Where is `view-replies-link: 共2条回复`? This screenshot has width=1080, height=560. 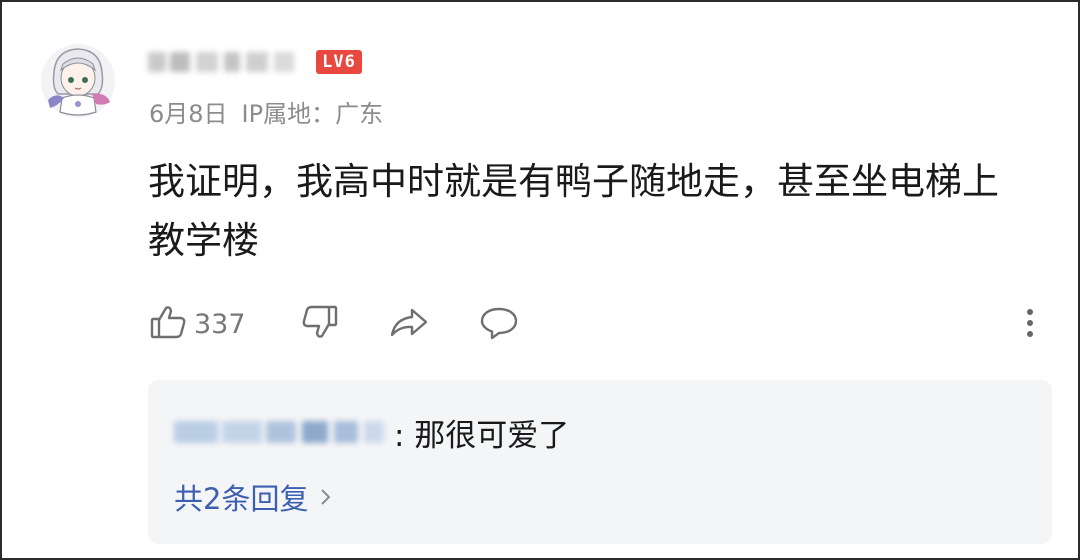
view-replies-link: 共2条回复 is located at coordinates (253, 497).